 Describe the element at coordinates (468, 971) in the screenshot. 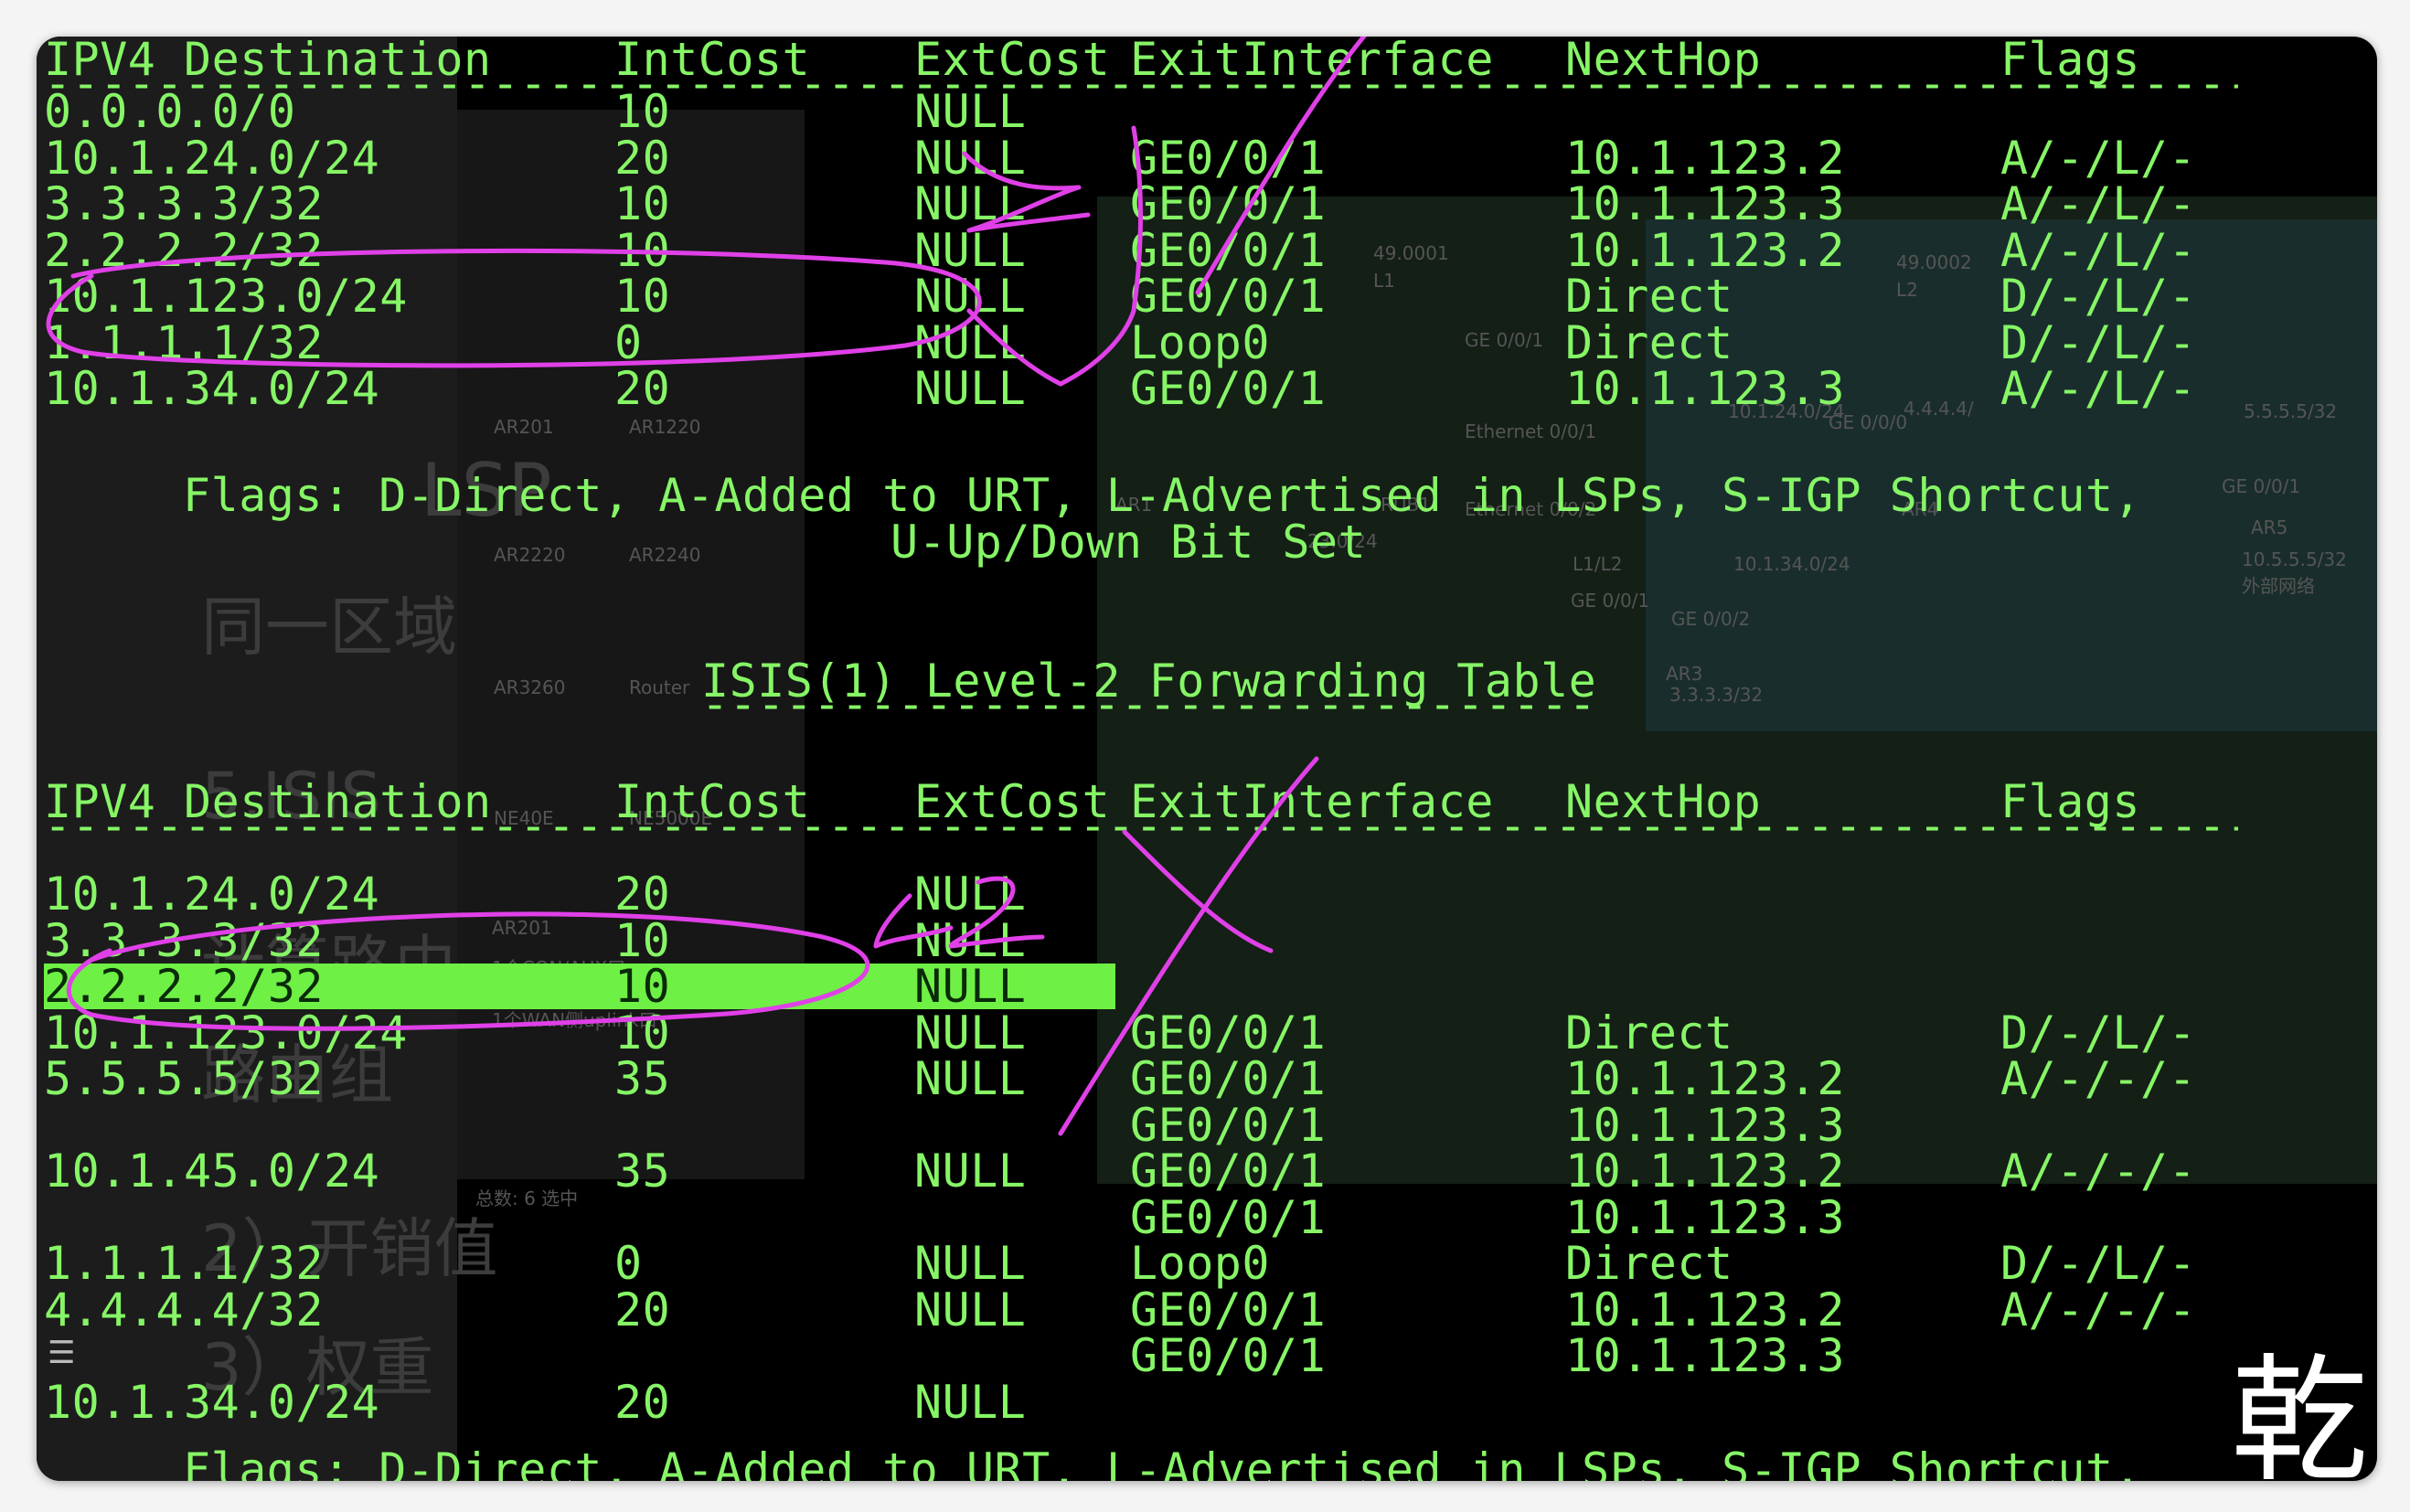

I see `ellipse-l2` at that location.